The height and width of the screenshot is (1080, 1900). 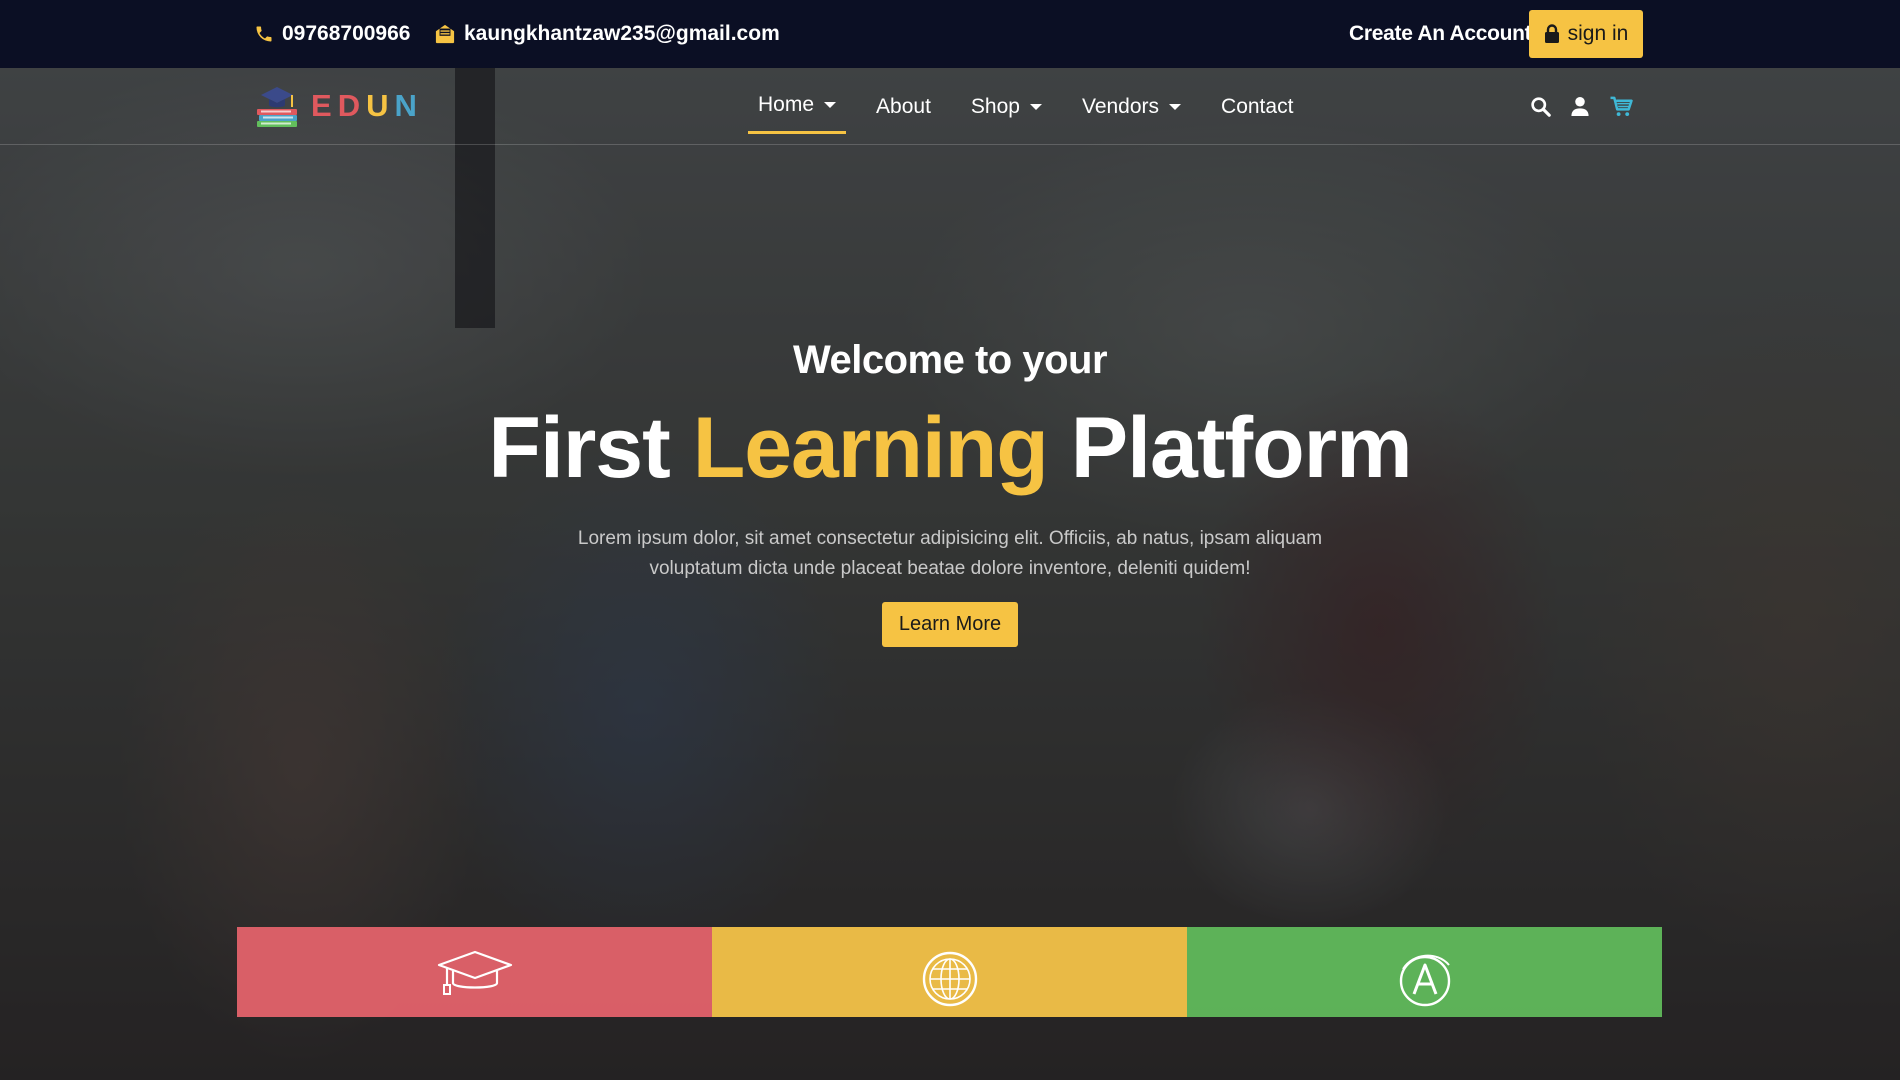 I want to click on nav-item-label: Home, so click(x=786, y=104).